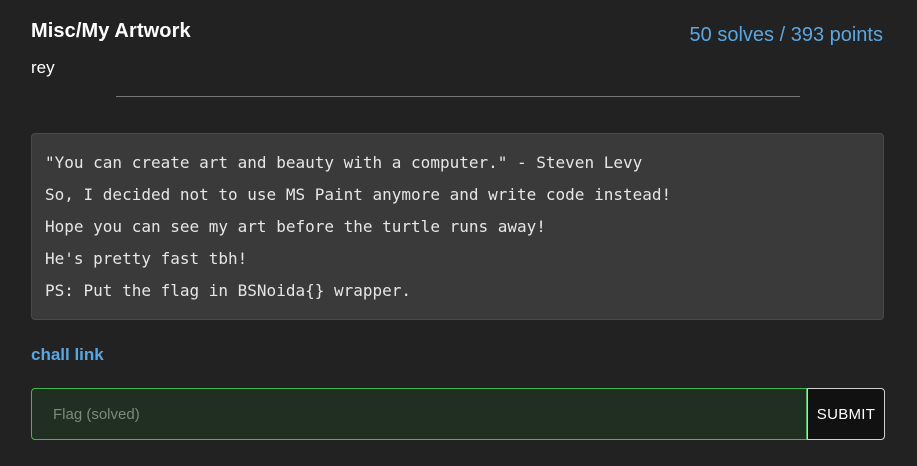 Image resolution: width=917 pixels, height=466 pixels. Describe the element at coordinates (458, 96) in the screenshot. I see `divider` at that location.